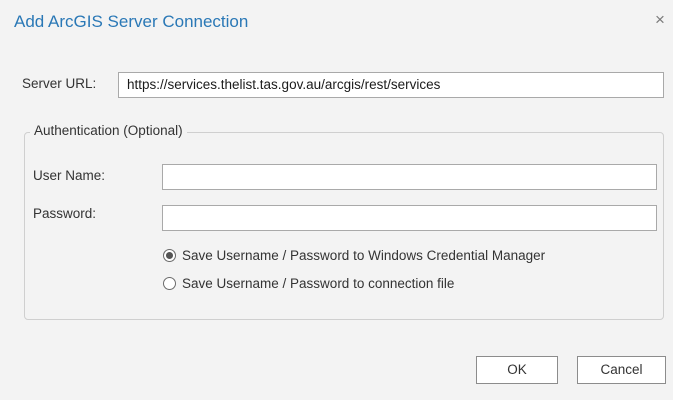 Image resolution: width=673 pixels, height=400 pixels. What do you see at coordinates (69, 175) in the screenshot?
I see `username-label: User Name:` at bounding box center [69, 175].